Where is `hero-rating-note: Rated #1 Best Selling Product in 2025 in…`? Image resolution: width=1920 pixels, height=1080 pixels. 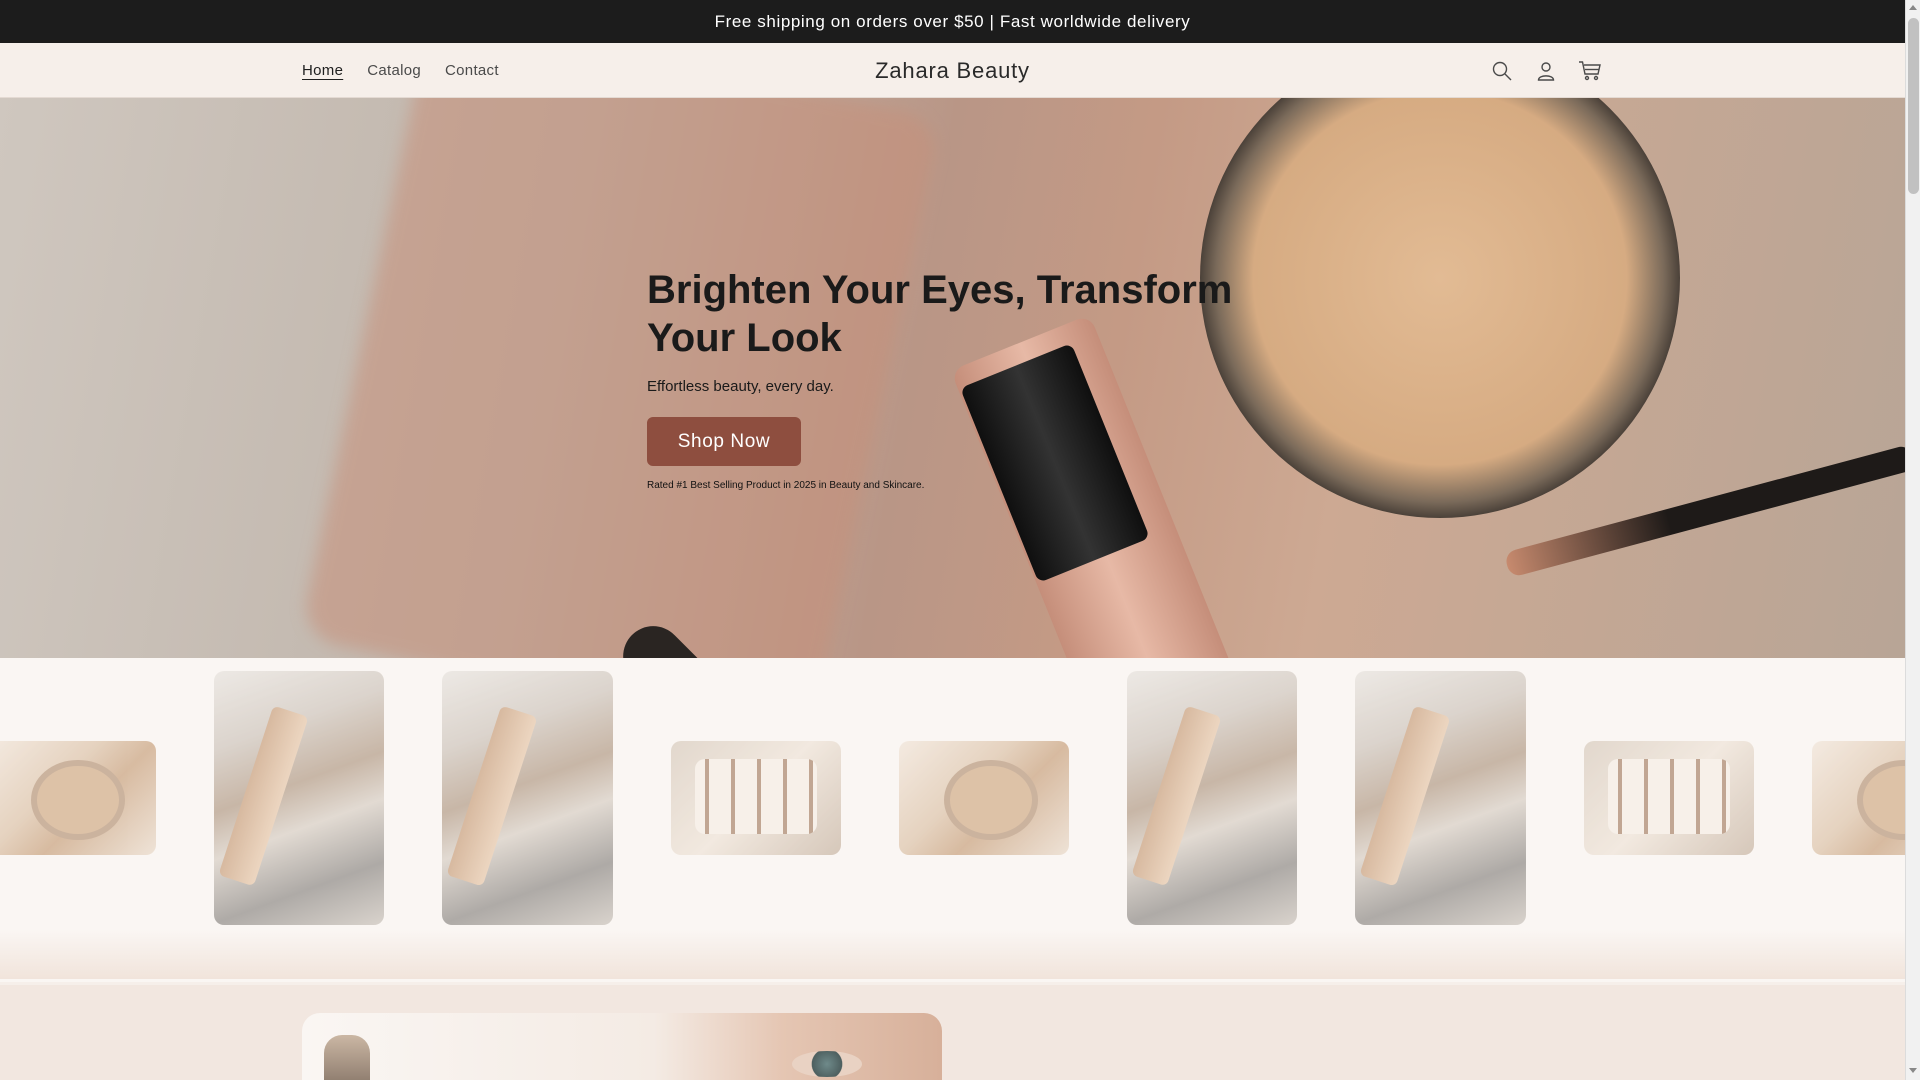
hero-rating-note: Rated #1 Best Selling Product in 2025 in… is located at coordinates (786, 485).